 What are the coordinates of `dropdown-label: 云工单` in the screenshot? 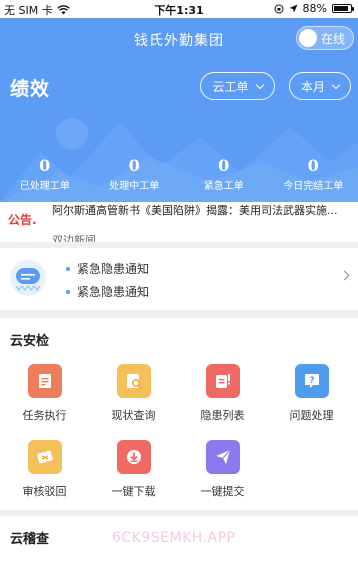 It's located at (230, 86).